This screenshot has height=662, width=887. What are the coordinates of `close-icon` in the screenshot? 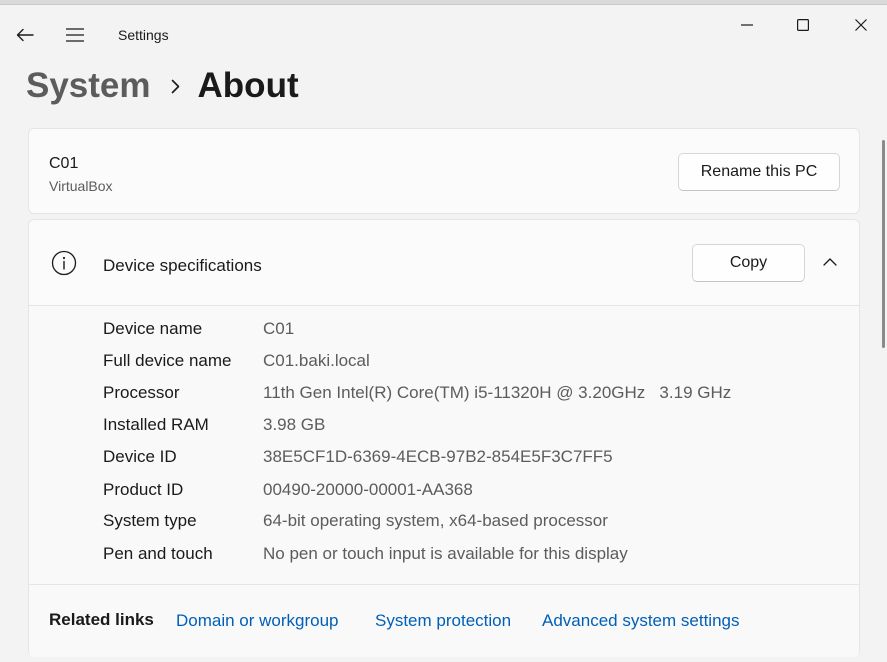 It's located at (861, 25).